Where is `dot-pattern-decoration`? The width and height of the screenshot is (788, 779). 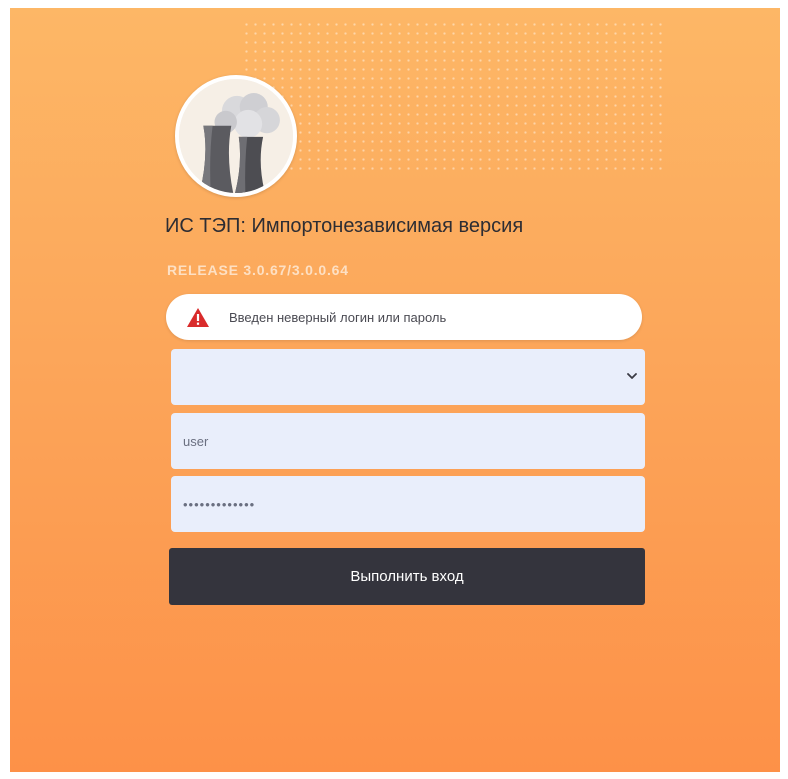
dot-pattern-decoration is located at coordinates (452, 95).